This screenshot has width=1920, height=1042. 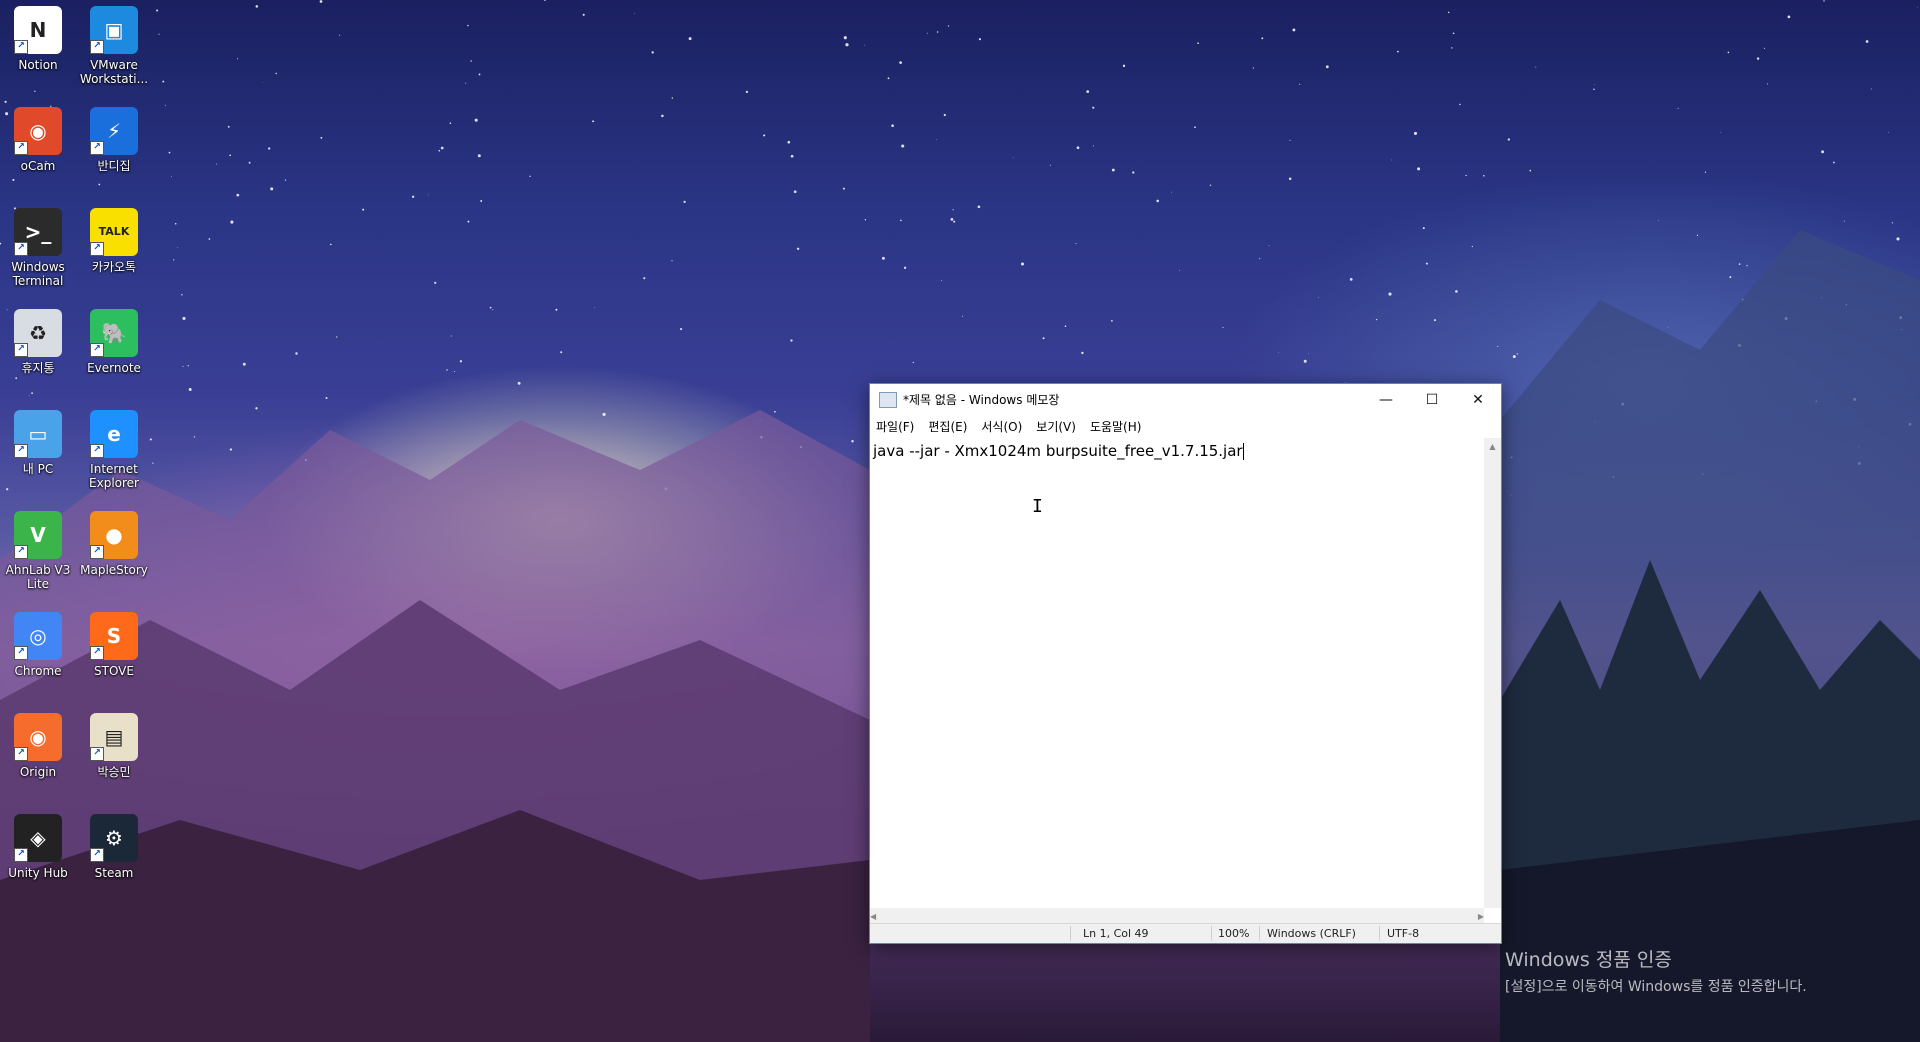 What do you see at coordinates (895, 426) in the screenshot?
I see `menu-file: 파일(F)` at bounding box center [895, 426].